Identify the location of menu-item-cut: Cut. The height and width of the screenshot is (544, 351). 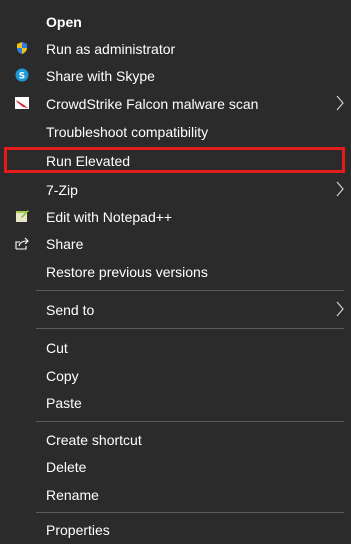
(175, 347).